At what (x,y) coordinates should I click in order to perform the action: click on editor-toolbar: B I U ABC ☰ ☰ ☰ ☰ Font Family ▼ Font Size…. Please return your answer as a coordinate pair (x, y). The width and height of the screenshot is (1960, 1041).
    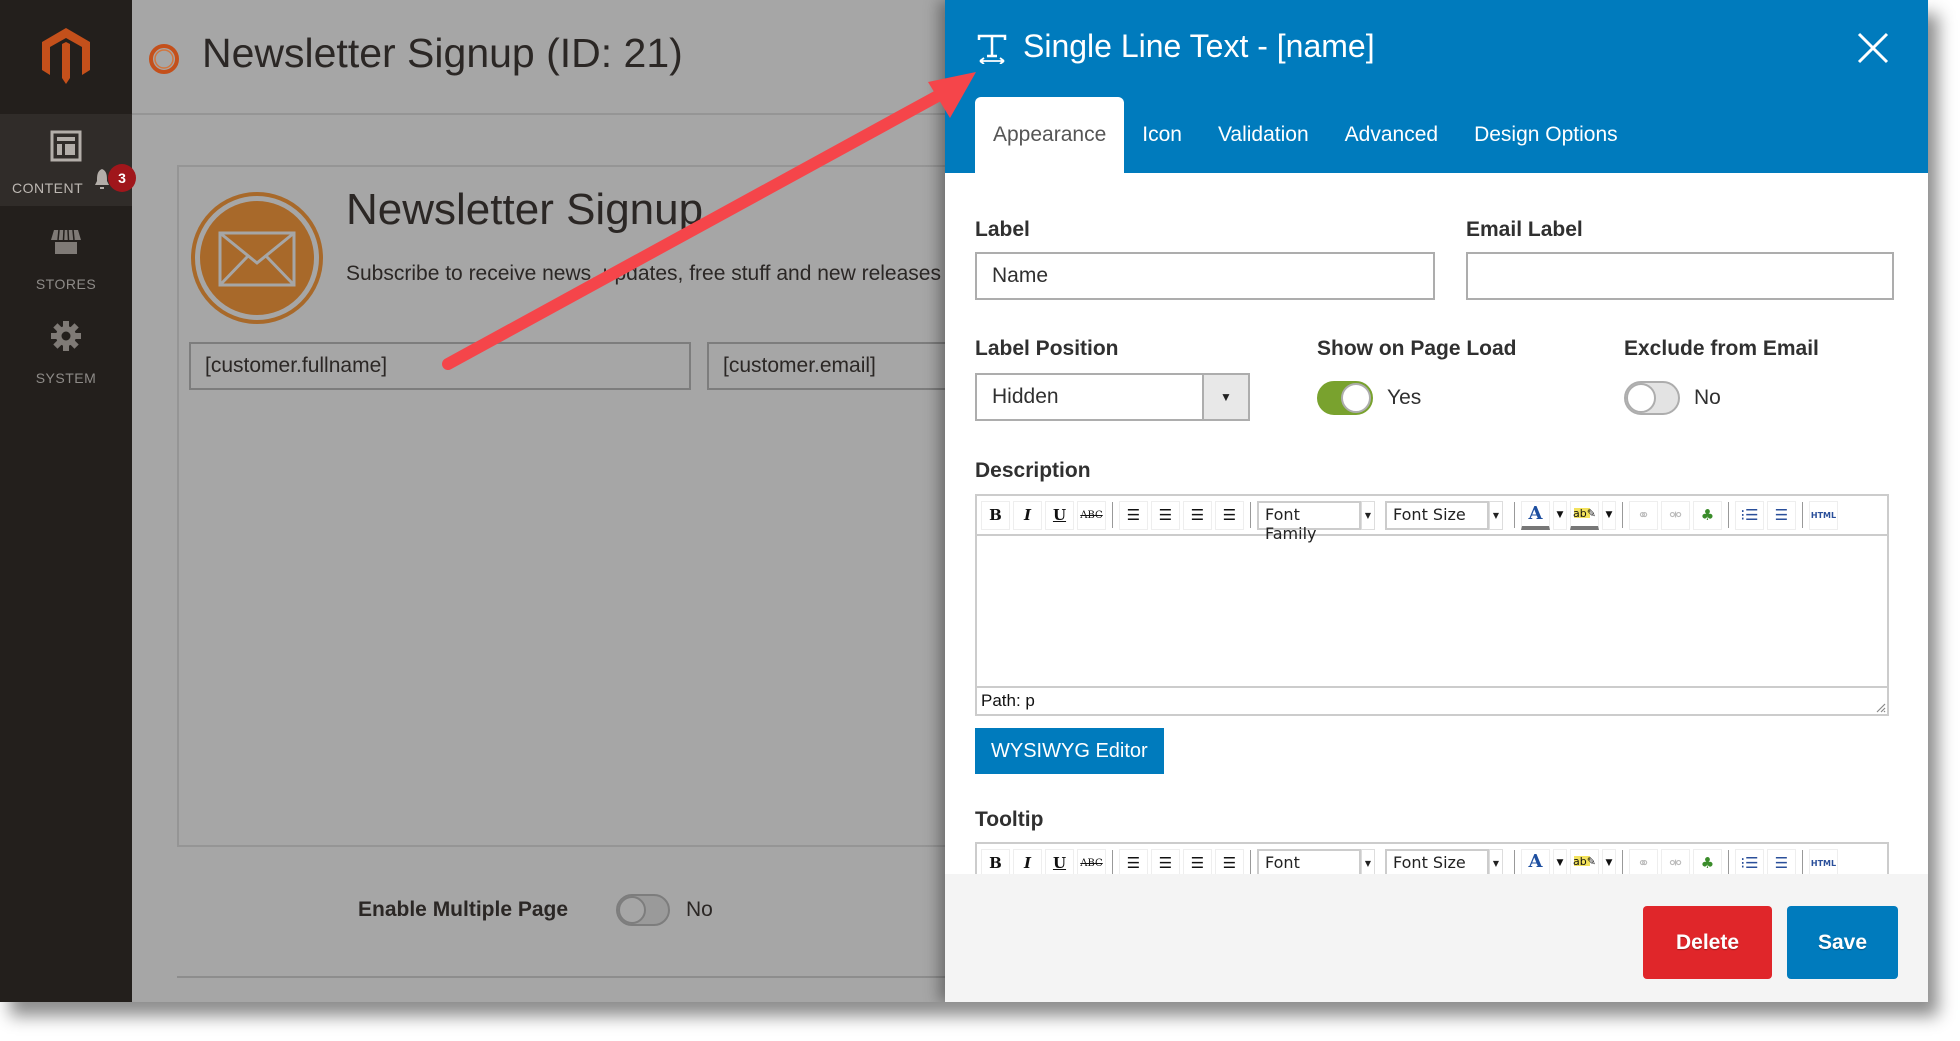
    Looking at the image, I should click on (1432, 519).